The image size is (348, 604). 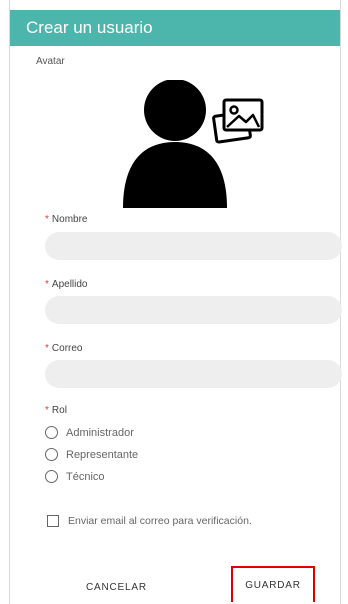 What do you see at coordinates (238, 121) in the screenshot?
I see `image-gallery-icon` at bounding box center [238, 121].